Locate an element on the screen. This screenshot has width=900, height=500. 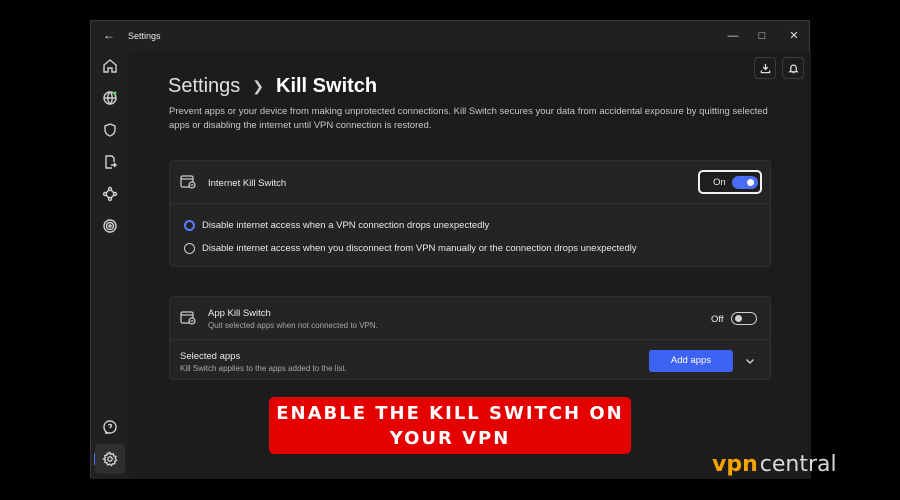
app-kill-switch-toggle is located at coordinates (744, 318).